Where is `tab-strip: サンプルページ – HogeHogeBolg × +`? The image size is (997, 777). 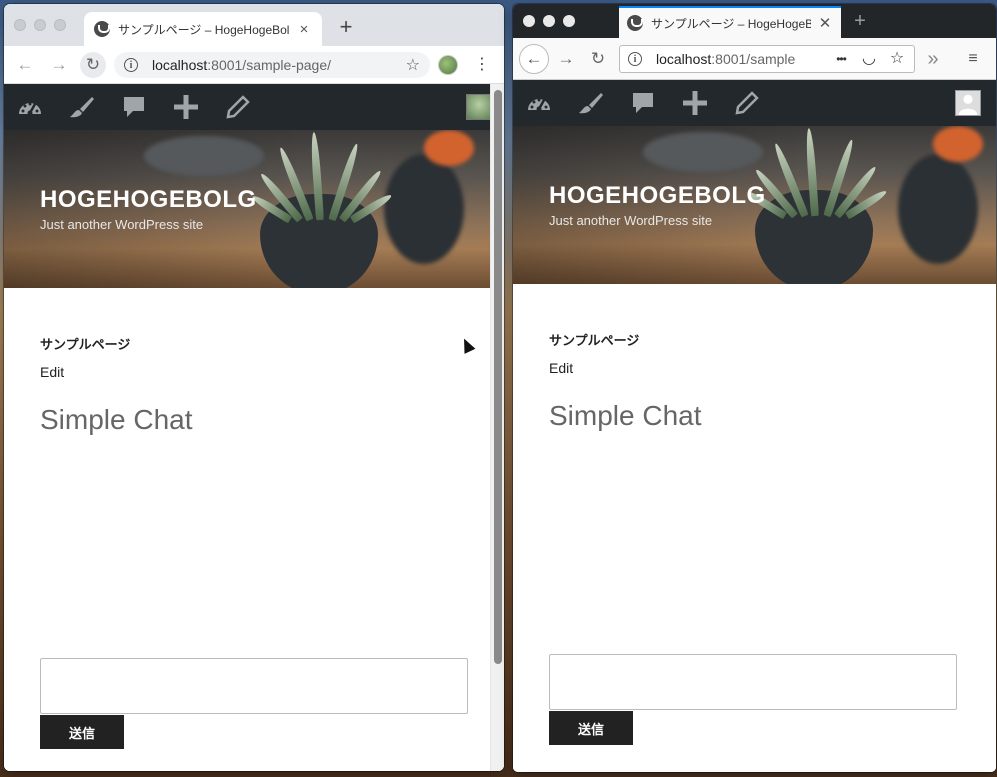
tab-strip: サンプルページ – HogeHogeBolg × + is located at coordinates (254, 25).